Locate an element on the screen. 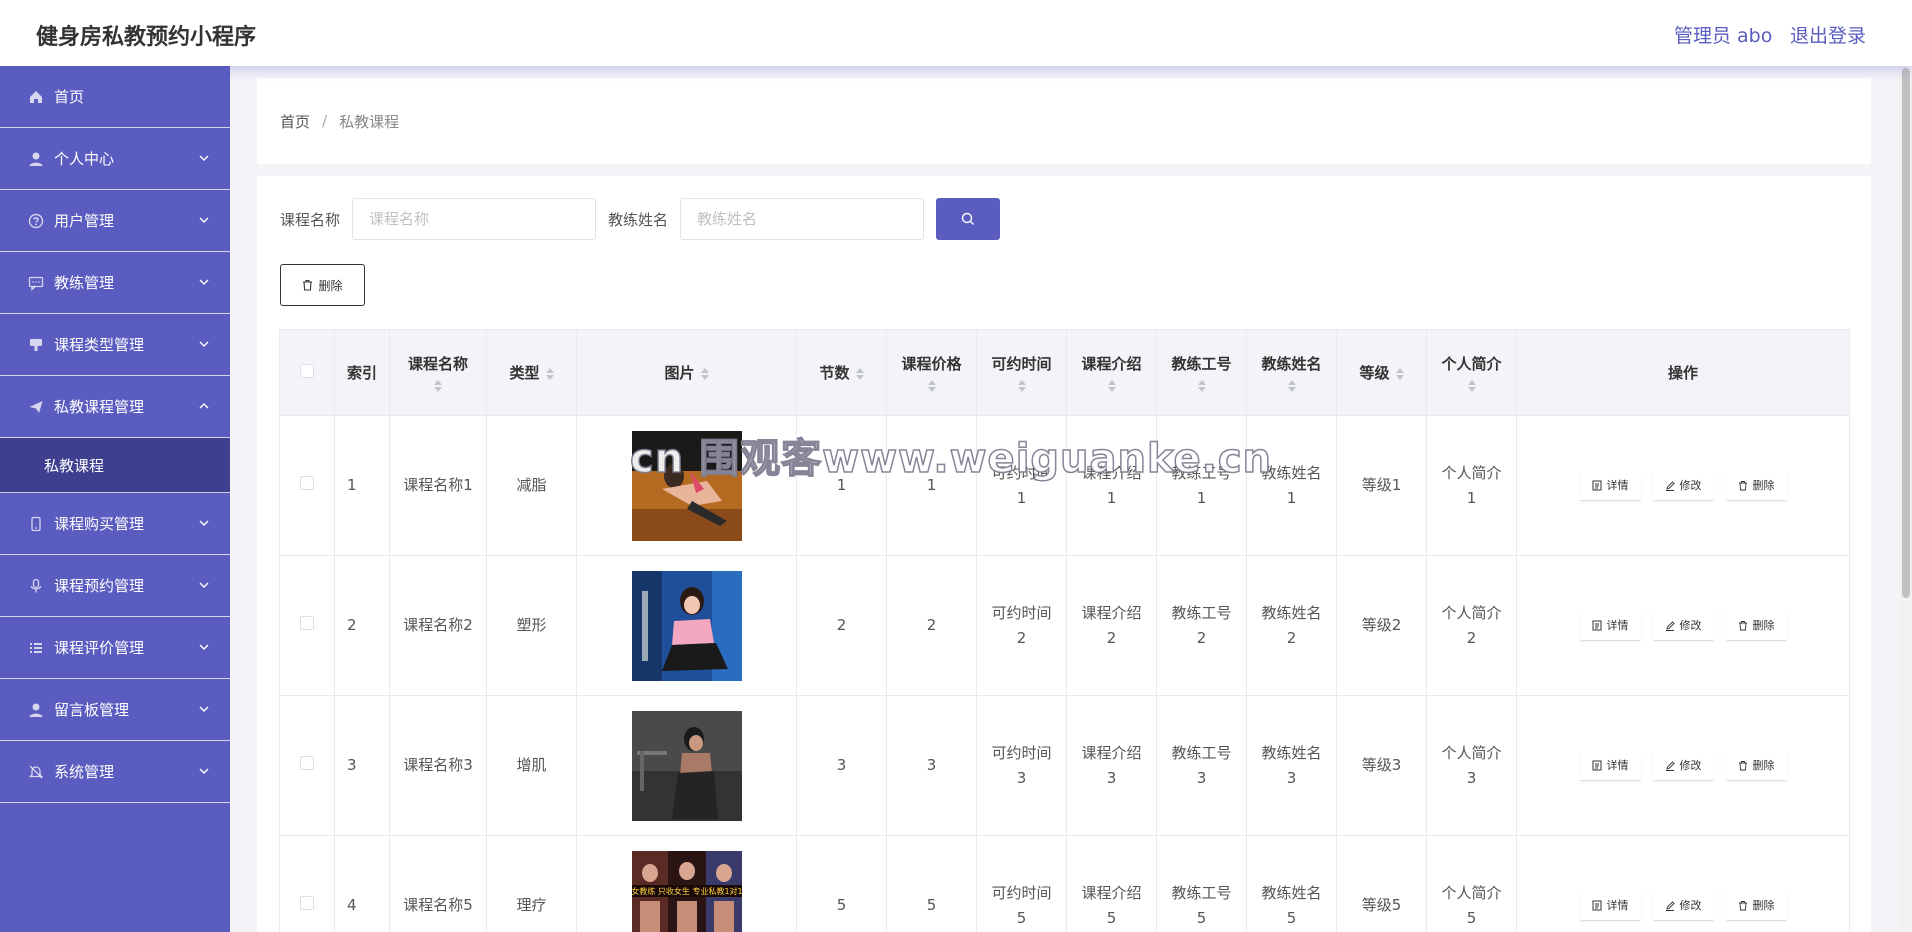 The width and height of the screenshot is (1912, 932). cell-index: 3 is located at coordinates (362, 765).